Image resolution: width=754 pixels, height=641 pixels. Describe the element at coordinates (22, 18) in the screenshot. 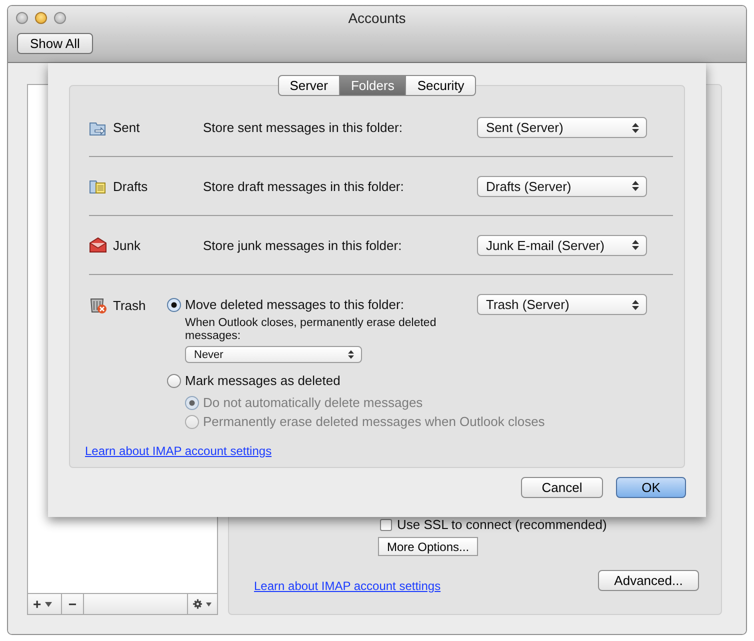

I see `close-button` at that location.